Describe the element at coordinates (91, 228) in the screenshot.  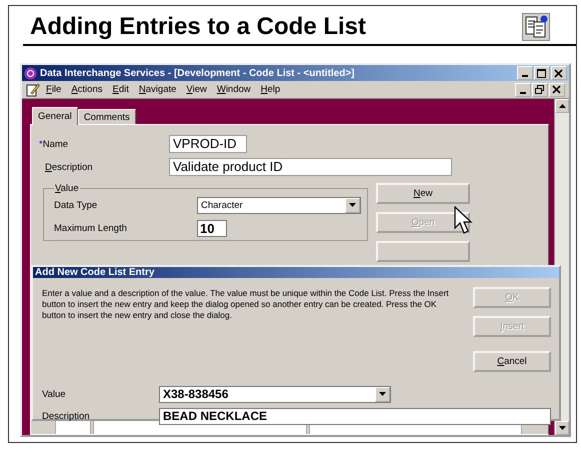
I see `field-label: Maximum Length` at that location.